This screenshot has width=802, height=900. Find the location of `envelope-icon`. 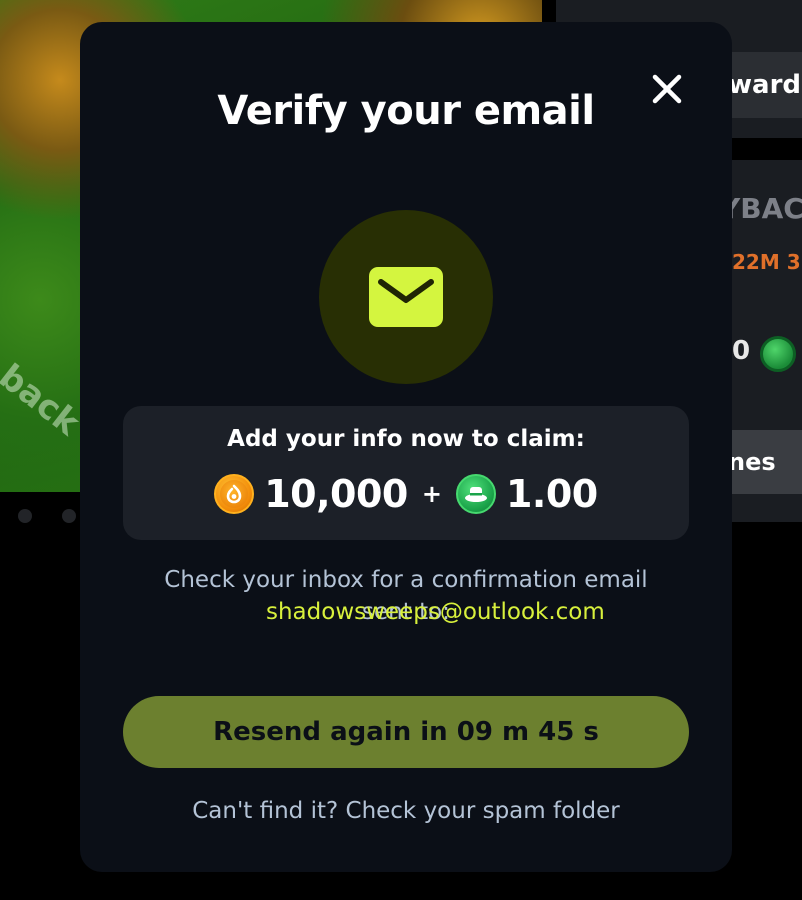

envelope-icon is located at coordinates (406, 297).